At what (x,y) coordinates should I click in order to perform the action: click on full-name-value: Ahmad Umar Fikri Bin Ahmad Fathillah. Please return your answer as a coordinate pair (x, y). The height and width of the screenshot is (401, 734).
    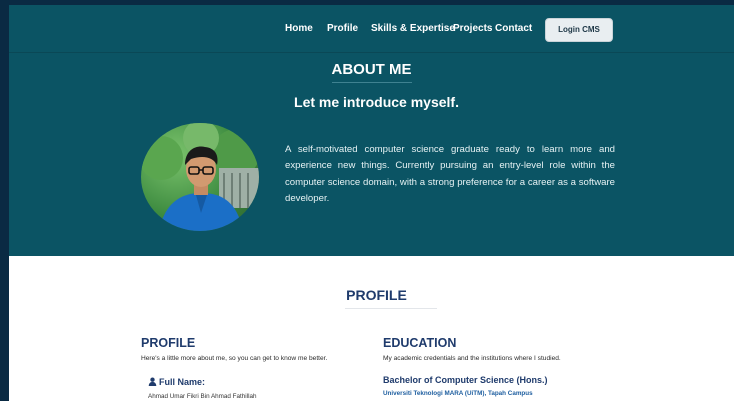
    Looking at the image, I should click on (202, 396).